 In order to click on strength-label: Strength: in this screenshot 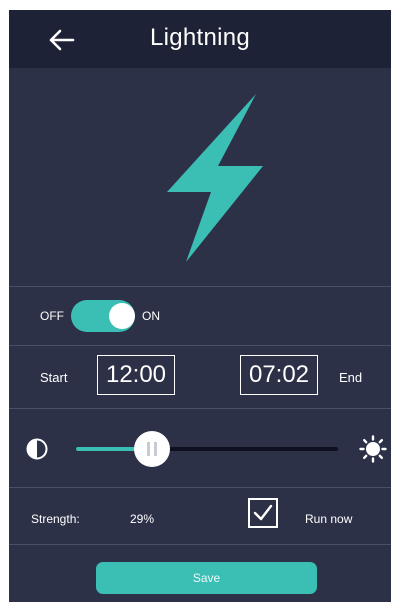, I will do `click(55, 519)`.